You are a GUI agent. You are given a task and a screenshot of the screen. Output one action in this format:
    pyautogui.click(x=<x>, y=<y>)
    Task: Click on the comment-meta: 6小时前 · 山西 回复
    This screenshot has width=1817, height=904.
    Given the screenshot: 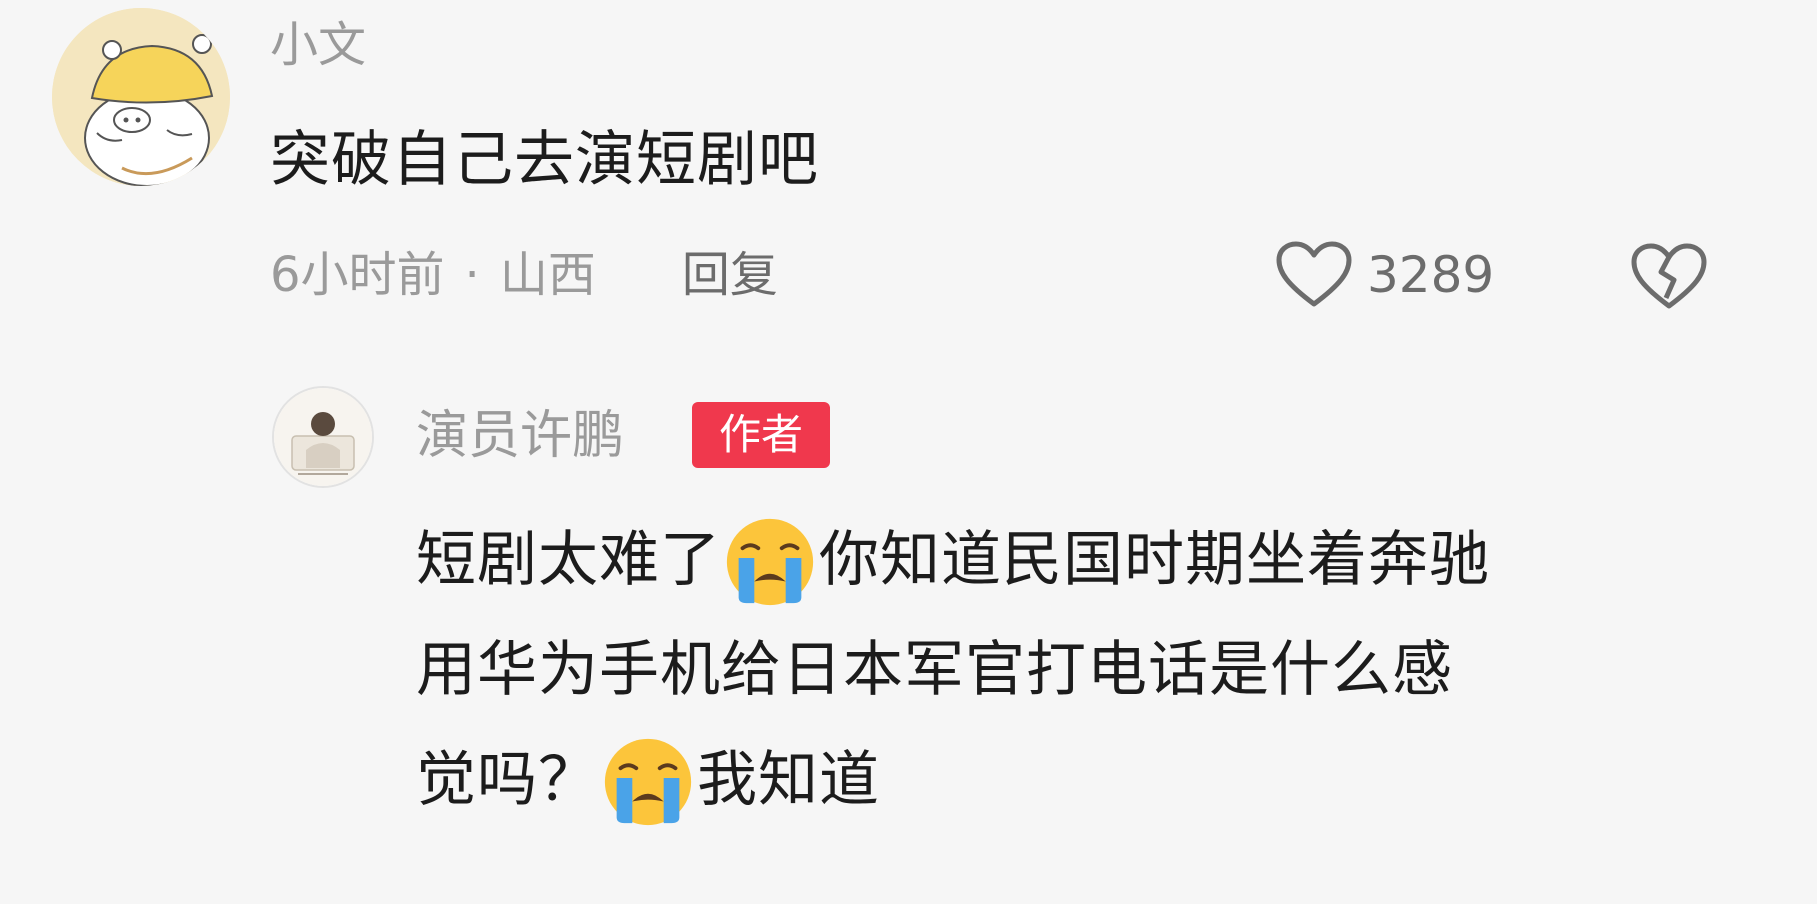 What is the action you would take?
    pyautogui.click(x=524, y=275)
    